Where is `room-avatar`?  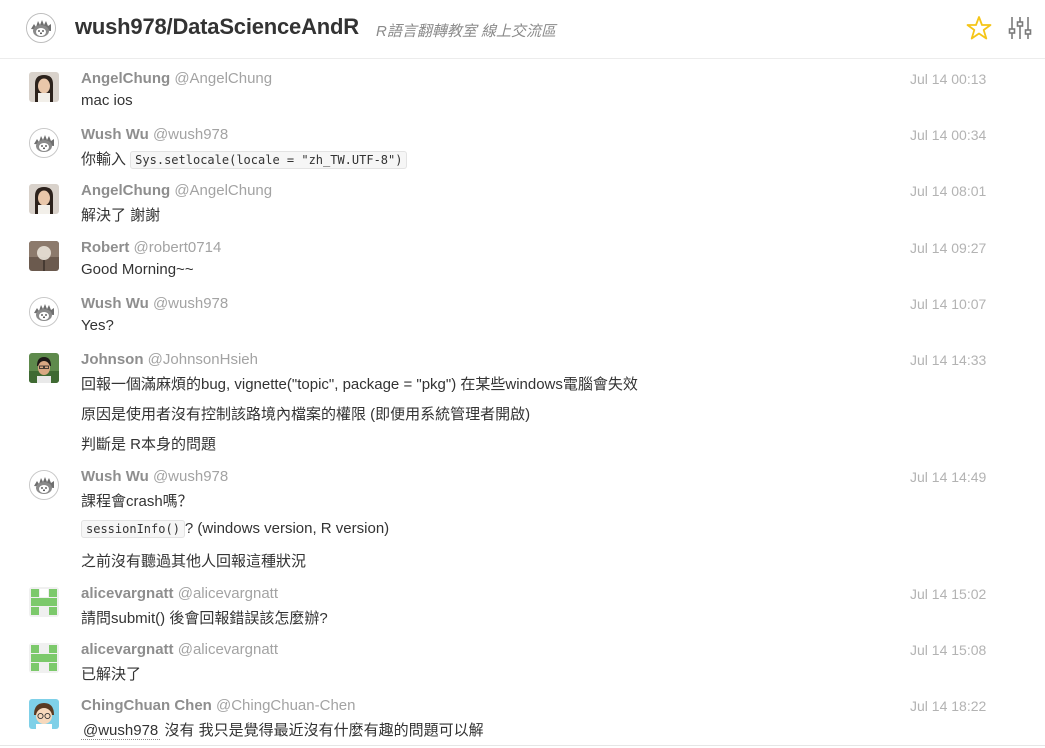
room-avatar is located at coordinates (41, 28).